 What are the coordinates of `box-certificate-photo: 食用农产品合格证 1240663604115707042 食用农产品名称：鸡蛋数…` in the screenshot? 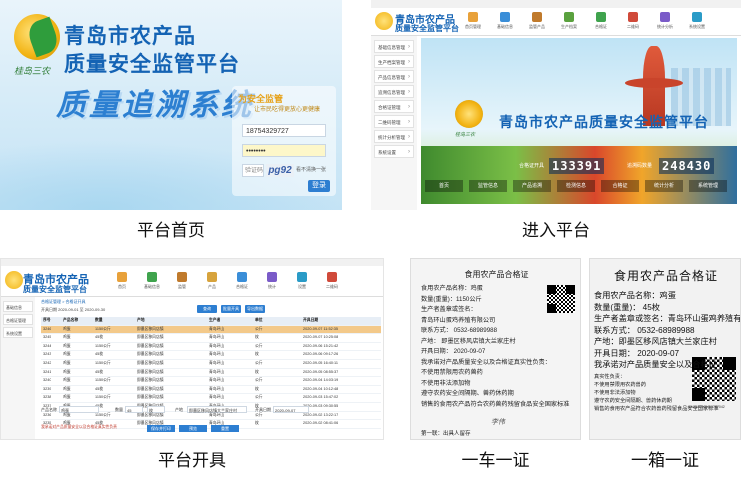 It's located at (665, 349).